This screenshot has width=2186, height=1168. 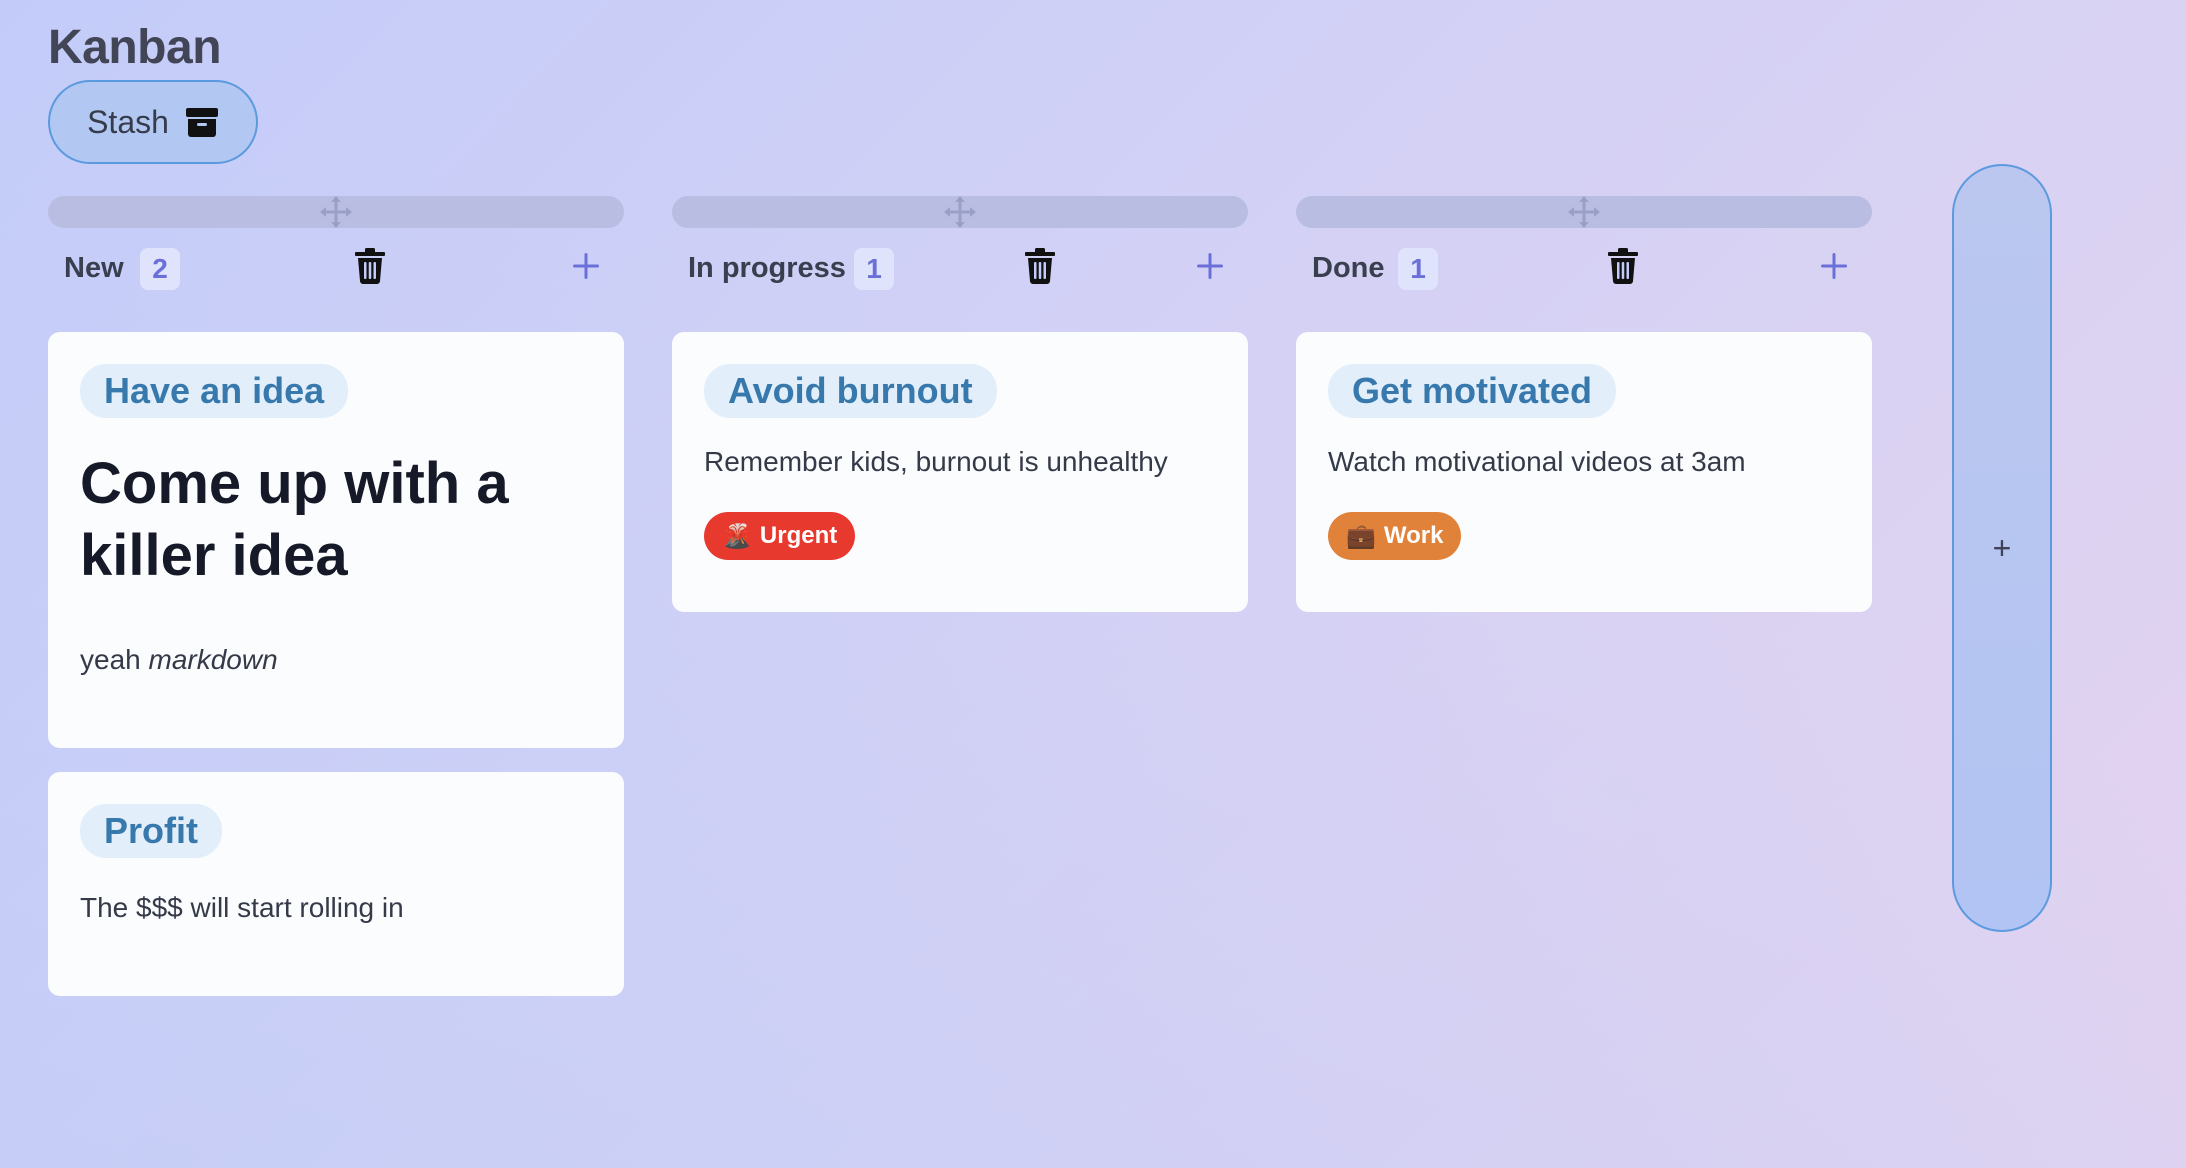 I want to click on tag-label: Work, so click(x=1413, y=535).